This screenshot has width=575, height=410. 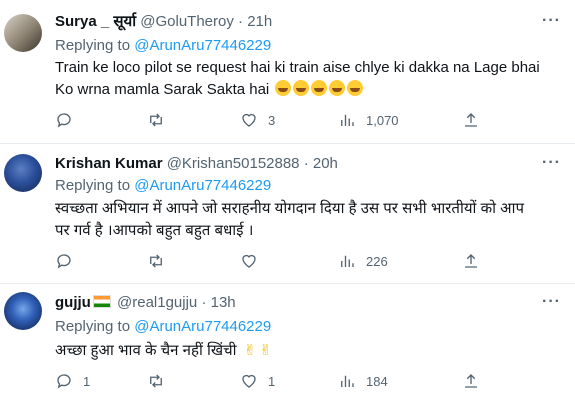 I want to click on reply-button: 1, so click(x=72, y=381).